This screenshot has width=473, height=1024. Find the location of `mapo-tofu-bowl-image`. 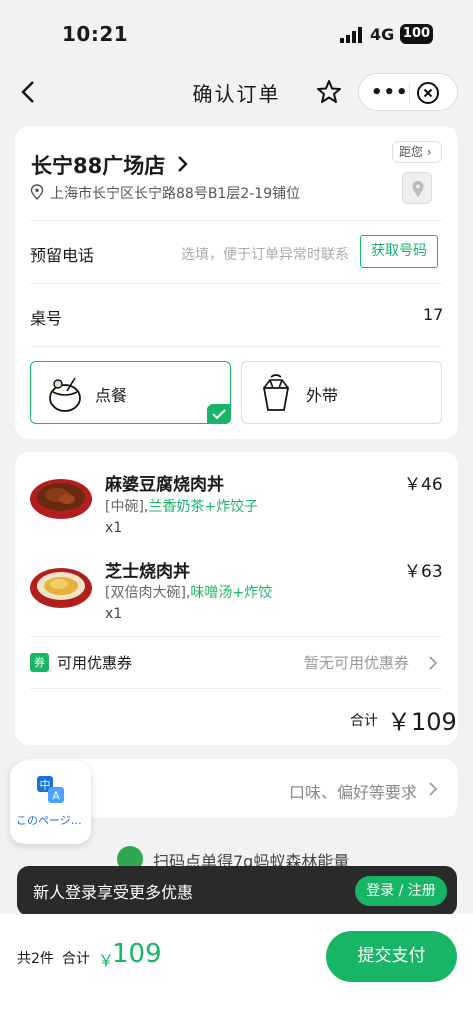

mapo-tofu-bowl-image is located at coordinates (61, 499).